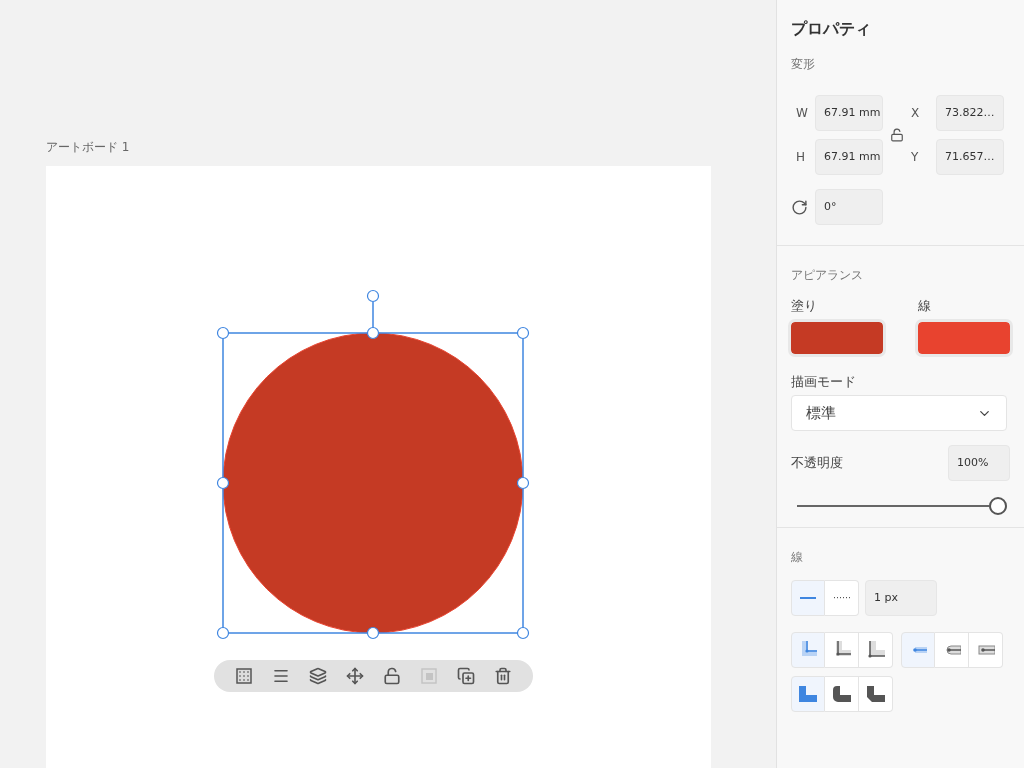 The height and width of the screenshot is (768, 1024). What do you see at coordinates (916, 113) in the screenshot?
I see `x-label: X` at bounding box center [916, 113].